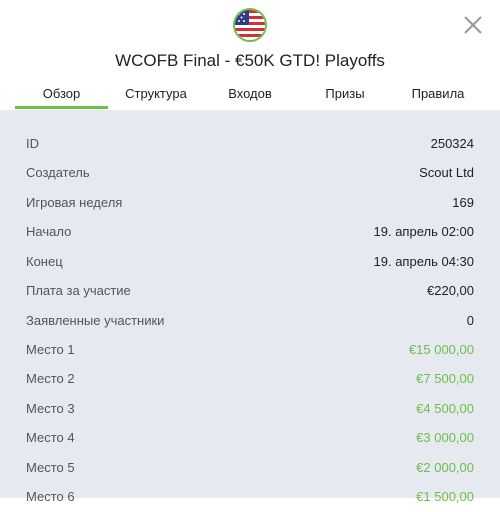 The image size is (500, 512). What do you see at coordinates (450, 290) in the screenshot?
I see `detail-value: €220,00` at bounding box center [450, 290].